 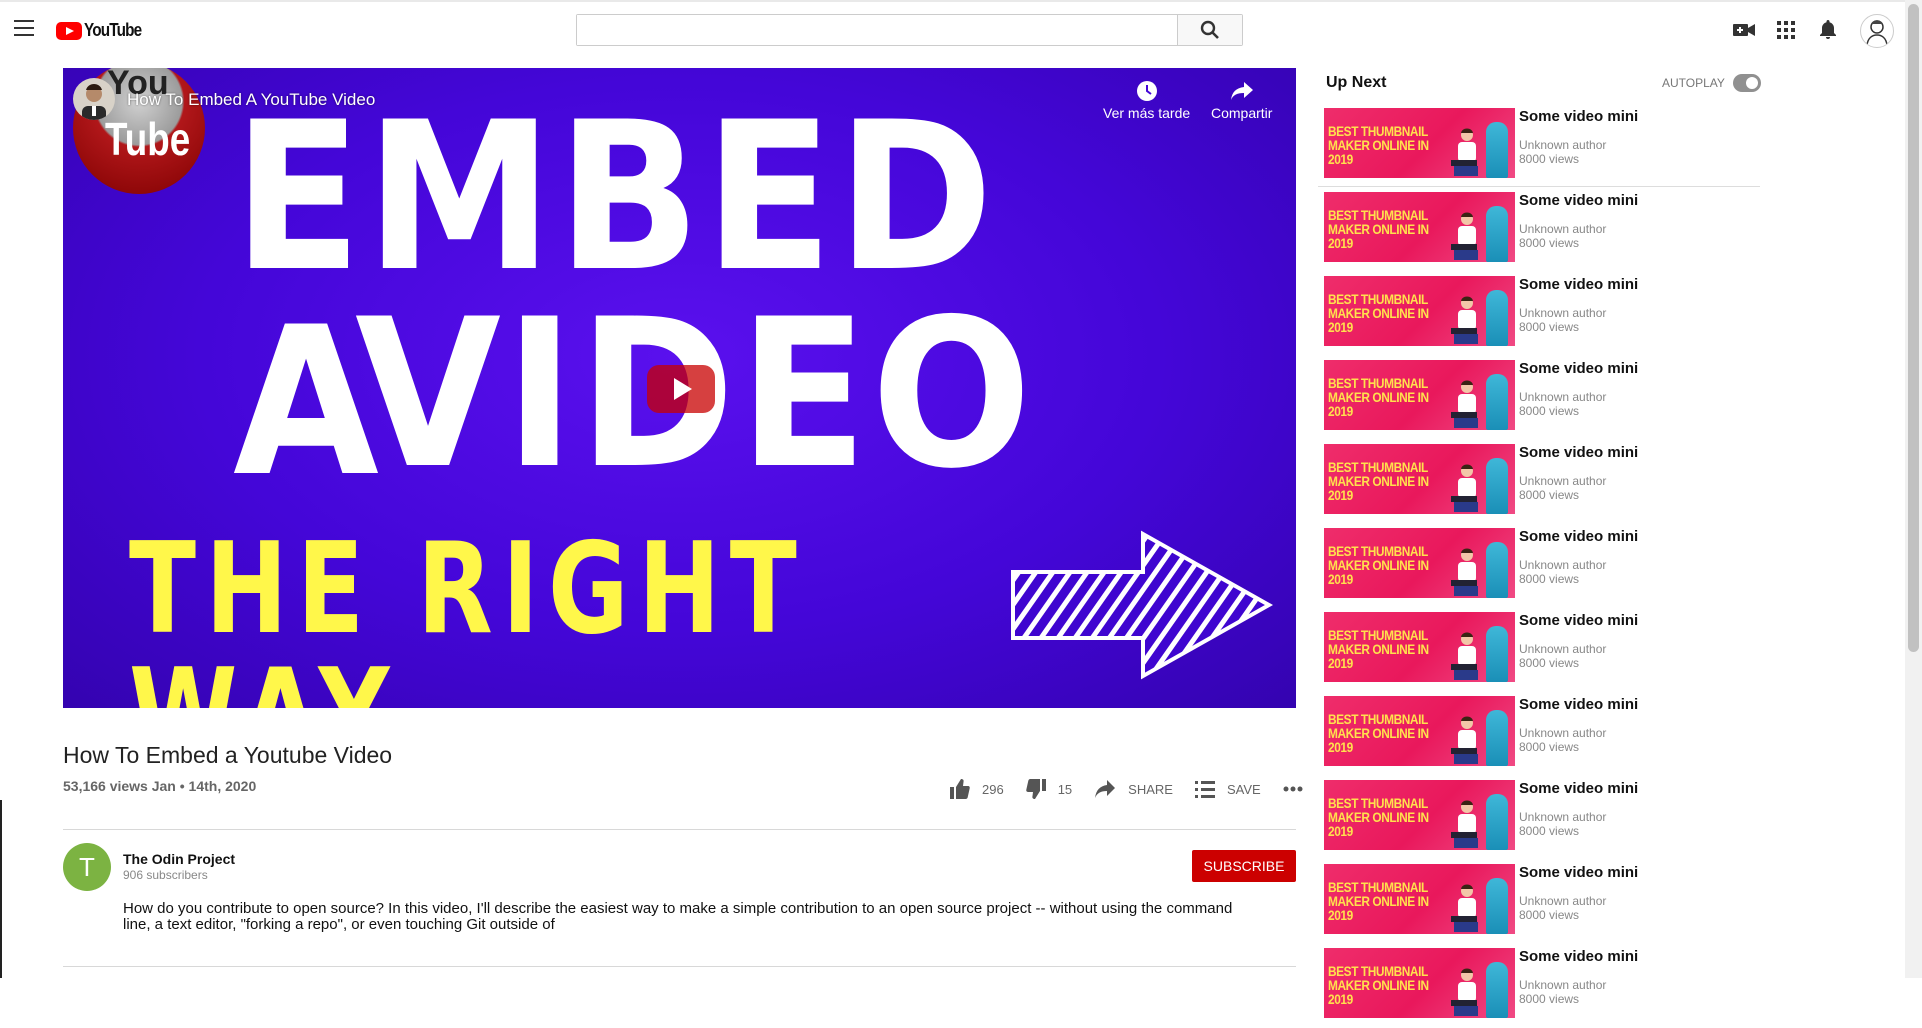 What do you see at coordinates (468, 612) in the screenshot?
I see `thumbnail-line-3: THE RIGHT WAY` at bounding box center [468, 612].